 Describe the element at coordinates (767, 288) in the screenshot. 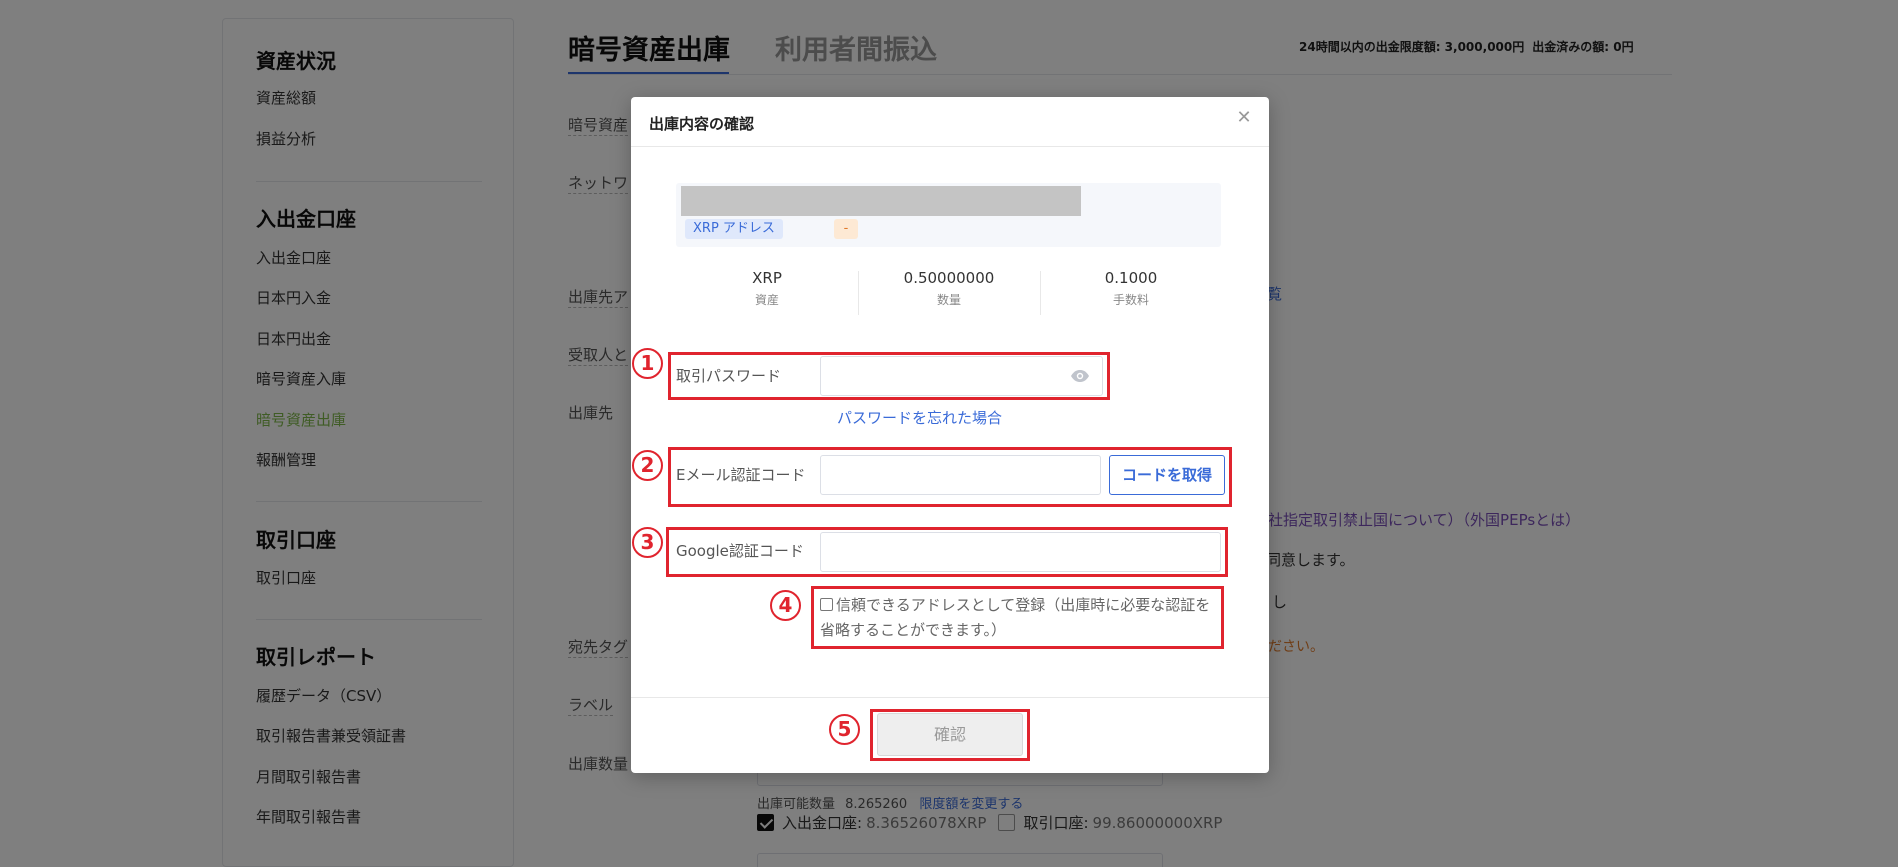

I see `stat-asset: XRP 資産` at that location.